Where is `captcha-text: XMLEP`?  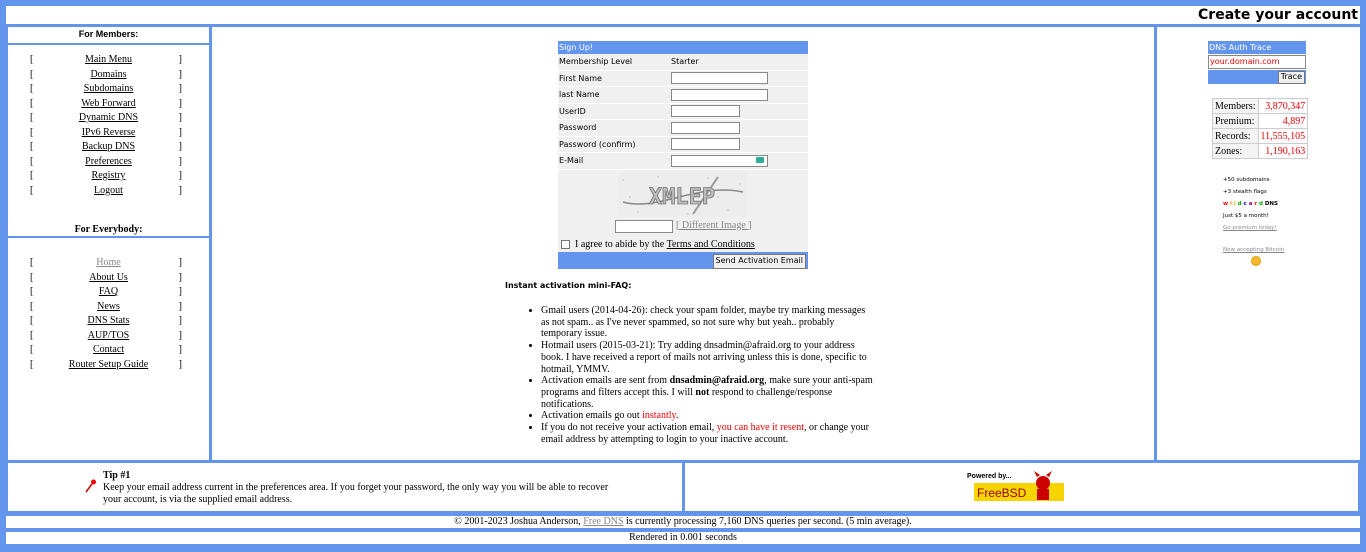
captcha-text: XMLEP is located at coordinates (682, 197).